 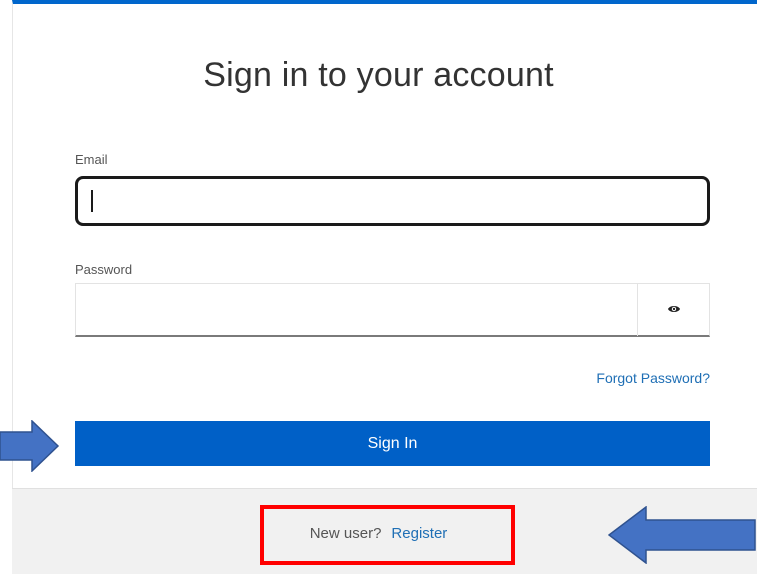 I want to click on password-label: Password, so click(x=104, y=269).